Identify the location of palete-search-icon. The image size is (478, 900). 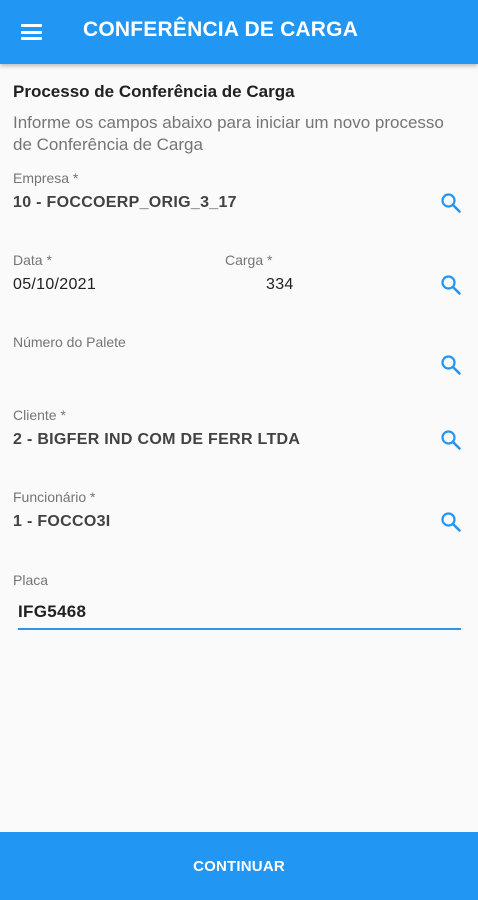
(451, 365).